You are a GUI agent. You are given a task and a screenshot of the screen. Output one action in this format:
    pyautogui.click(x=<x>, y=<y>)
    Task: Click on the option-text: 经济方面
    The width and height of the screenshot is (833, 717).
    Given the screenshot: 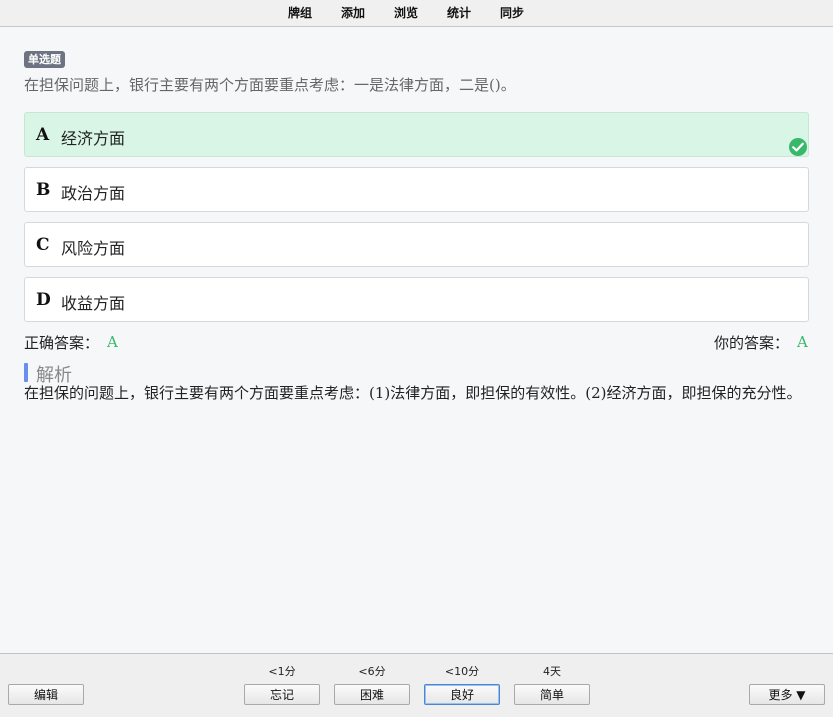 What is the action you would take?
    pyautogui.click(x=93, y=138)
    